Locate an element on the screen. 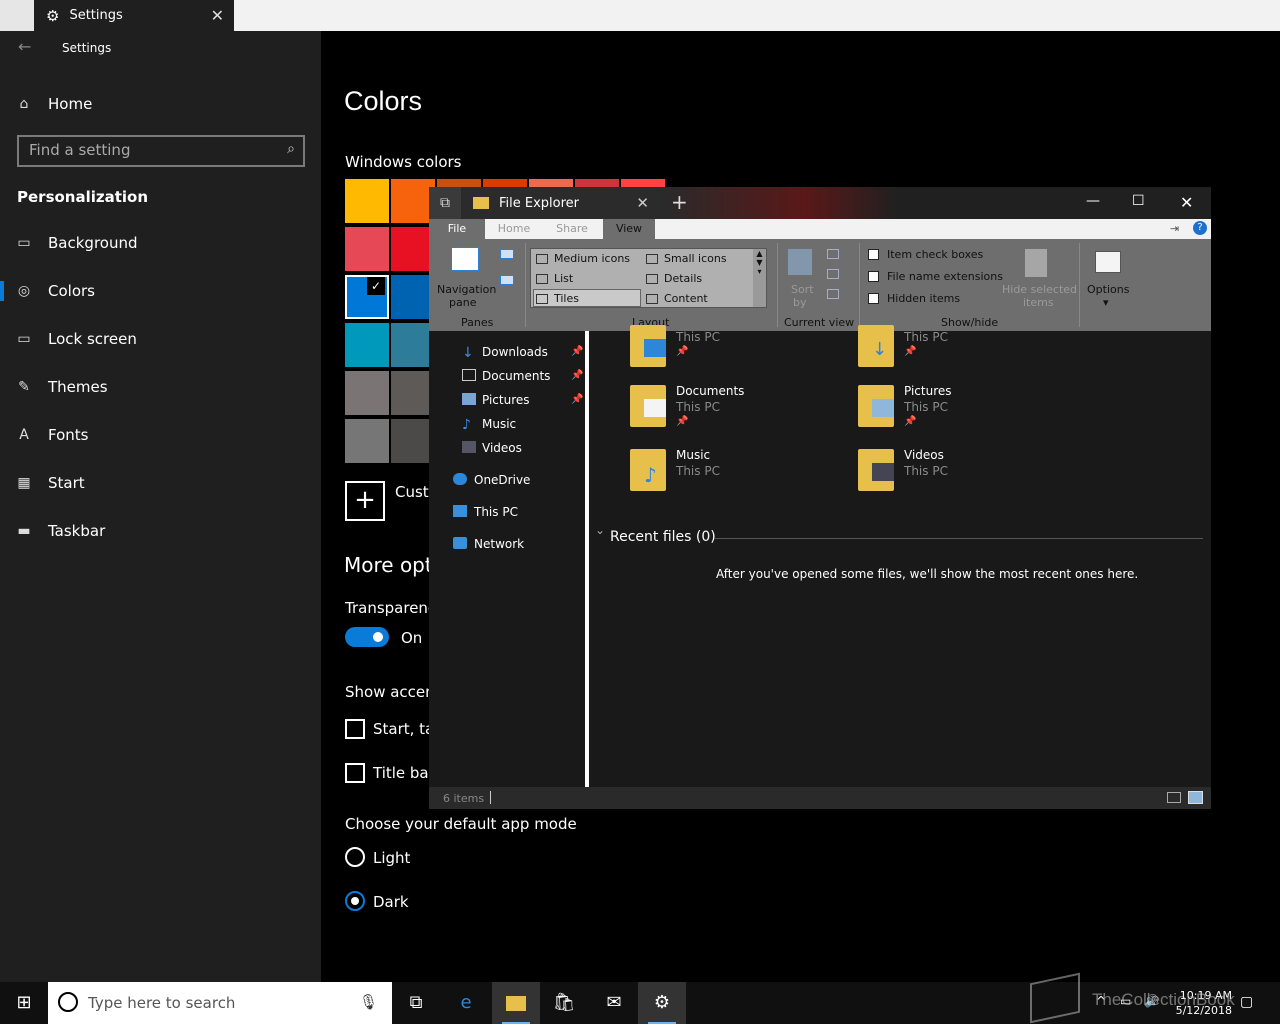  nav-videos: Videos is located at coordinates (502, 448).